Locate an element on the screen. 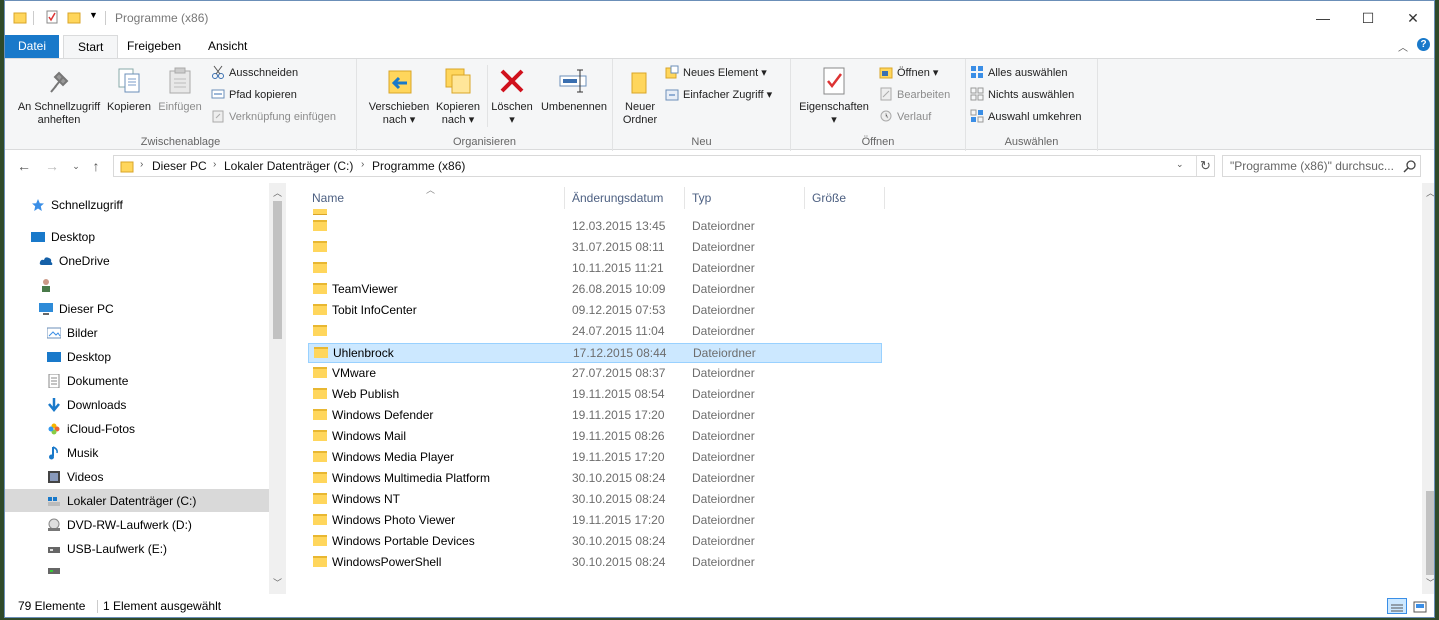 This screenshot has height=620, width=1439. table-row: 10.11.2015 11:21 Dateiordner is located at coordinates (595, 269).